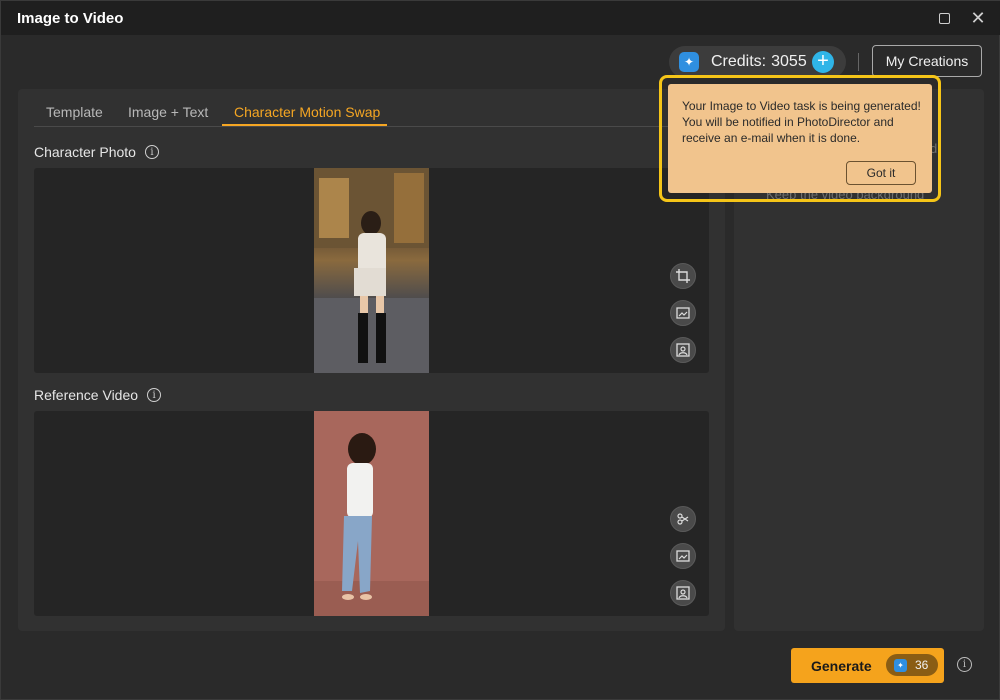  I want to click on plus-icon: +, so click(823, 61).